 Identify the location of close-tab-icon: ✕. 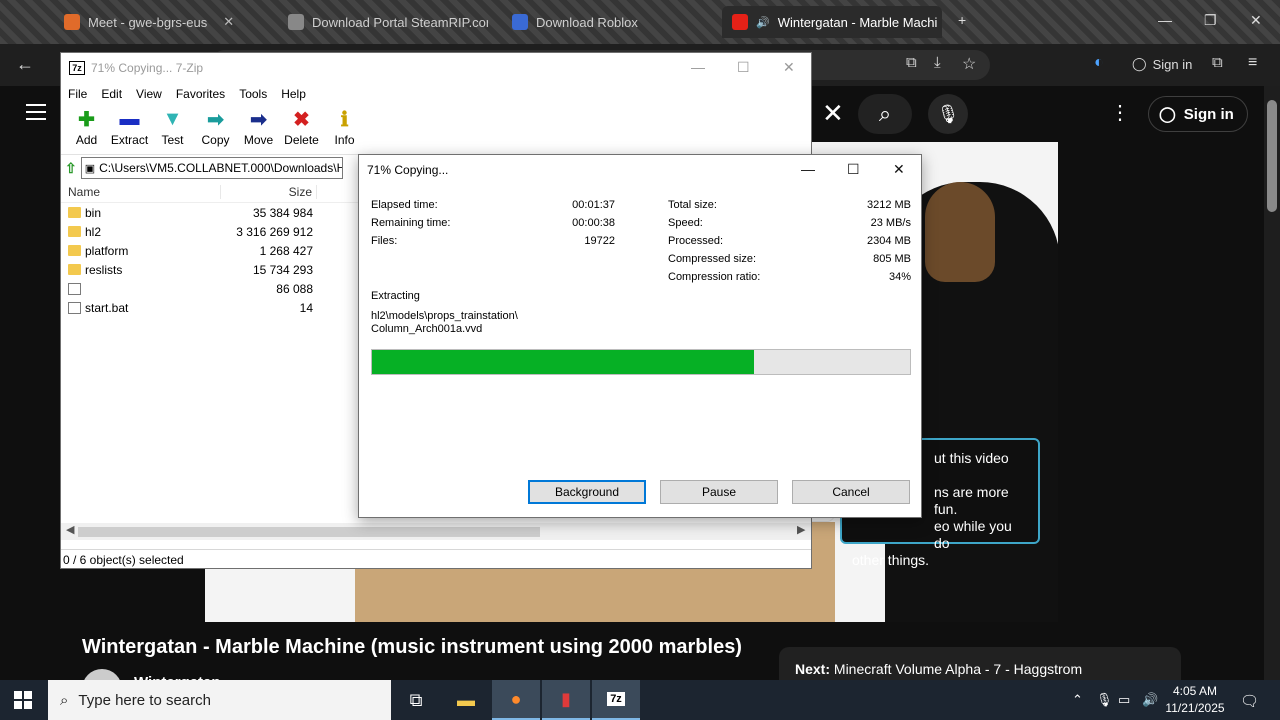
(228, 22).